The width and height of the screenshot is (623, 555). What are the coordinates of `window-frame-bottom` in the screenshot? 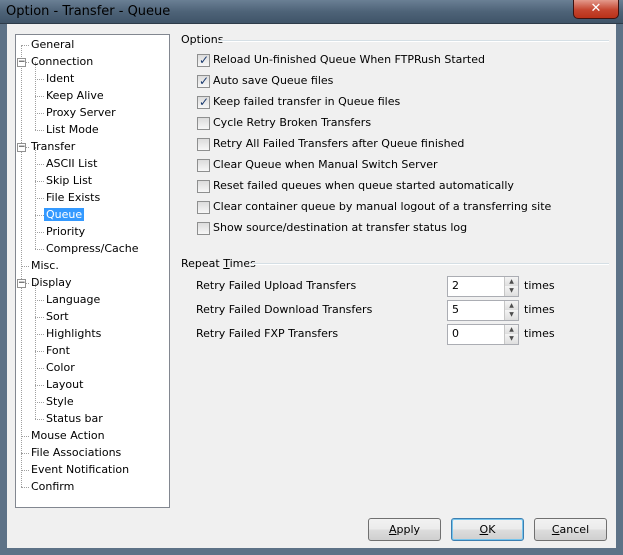 It's located at (311, 551).